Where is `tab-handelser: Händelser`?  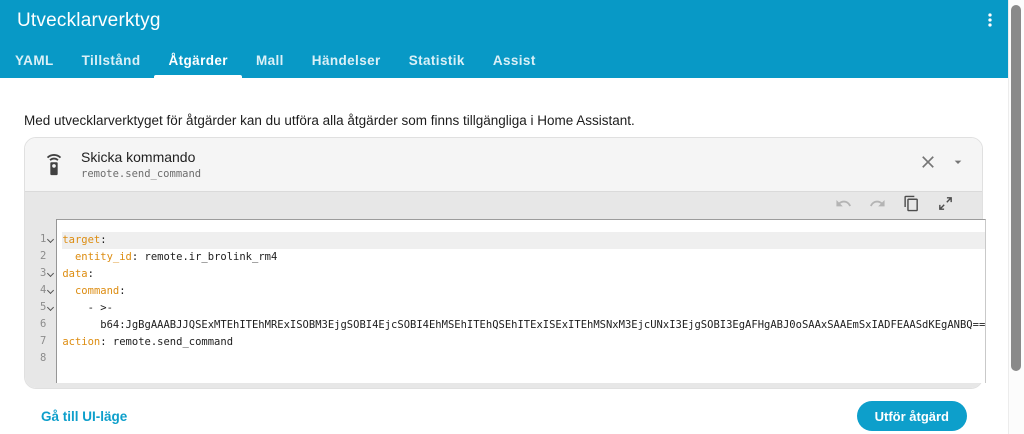
tab-handelser: Händelser is located at coordinates (346, 60).